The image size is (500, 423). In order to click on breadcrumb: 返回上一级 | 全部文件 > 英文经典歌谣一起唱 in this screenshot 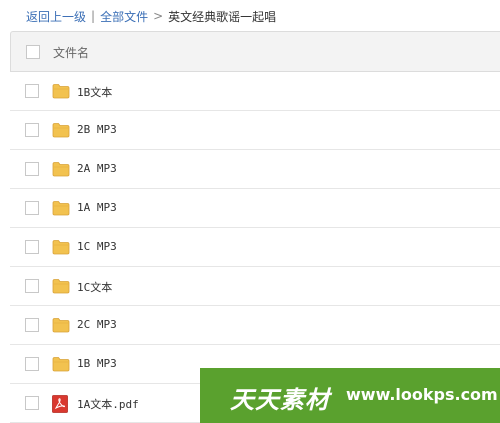, I will do `click(250, 16)`.